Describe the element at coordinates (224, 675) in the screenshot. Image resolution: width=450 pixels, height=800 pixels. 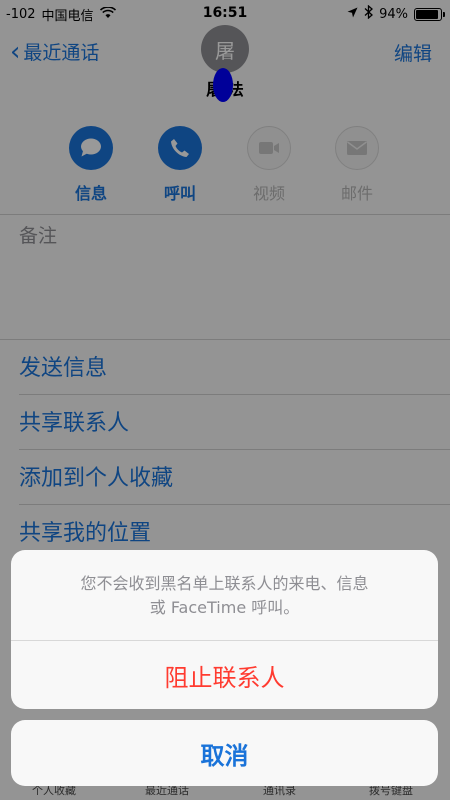
I see `block-contact-button: 阻止联系人` at that location.